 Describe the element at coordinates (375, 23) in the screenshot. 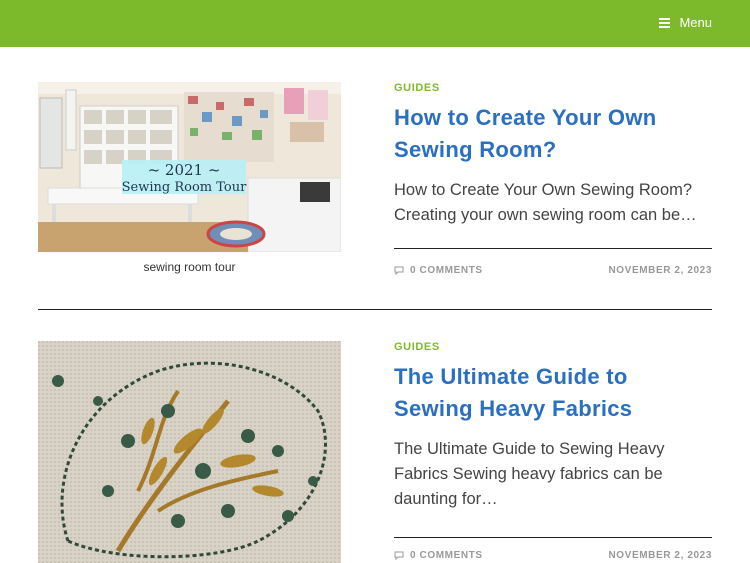

I see `site-header: Menu` at that location.